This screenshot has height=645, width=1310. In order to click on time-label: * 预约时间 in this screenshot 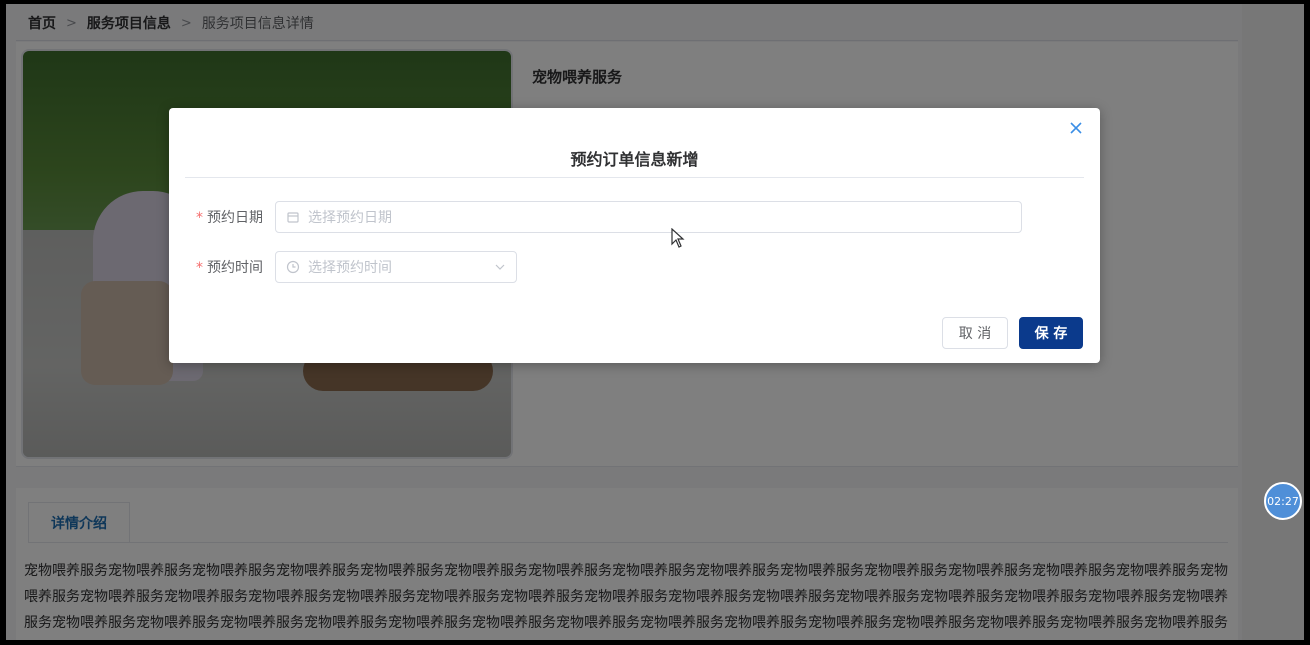, I will do `click(222, 267)`.